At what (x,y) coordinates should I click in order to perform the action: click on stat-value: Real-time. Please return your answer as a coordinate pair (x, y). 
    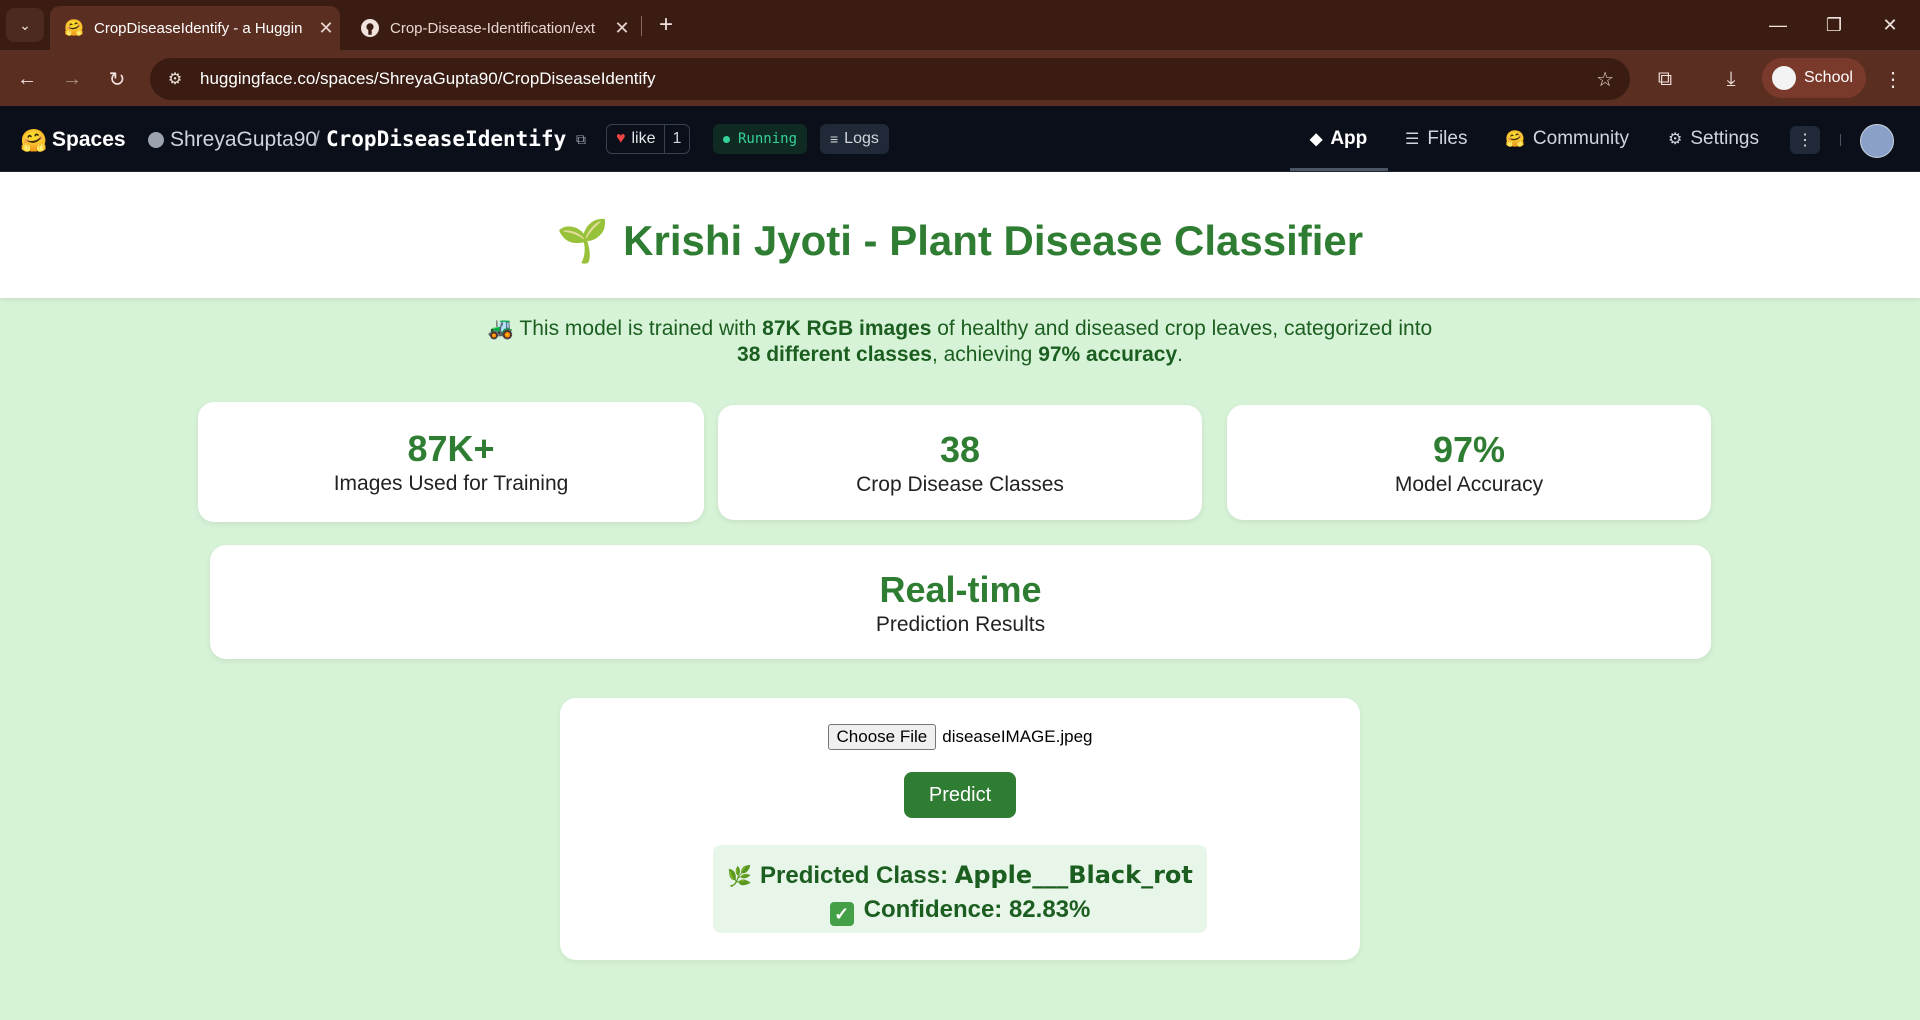
    Looking at the image, I should click on (960, 589).